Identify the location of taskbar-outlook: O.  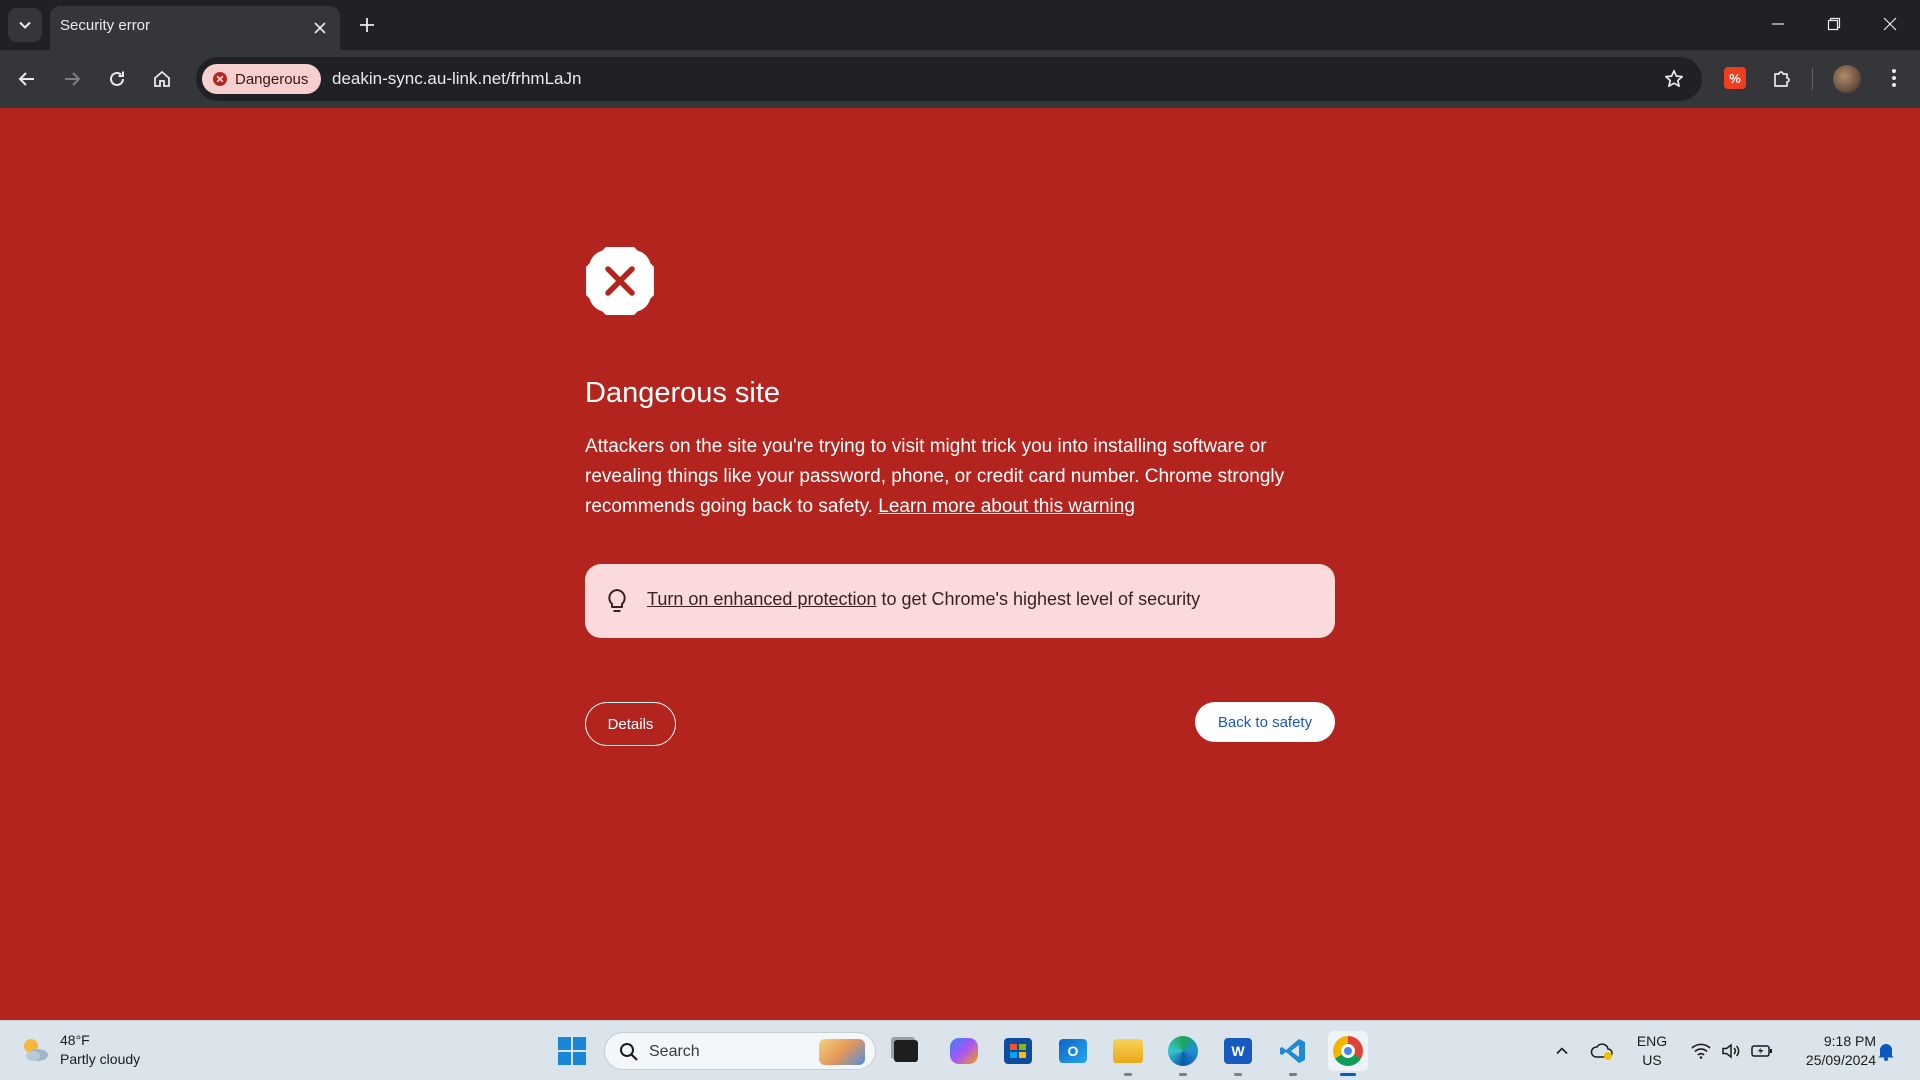
(1073, 1051).